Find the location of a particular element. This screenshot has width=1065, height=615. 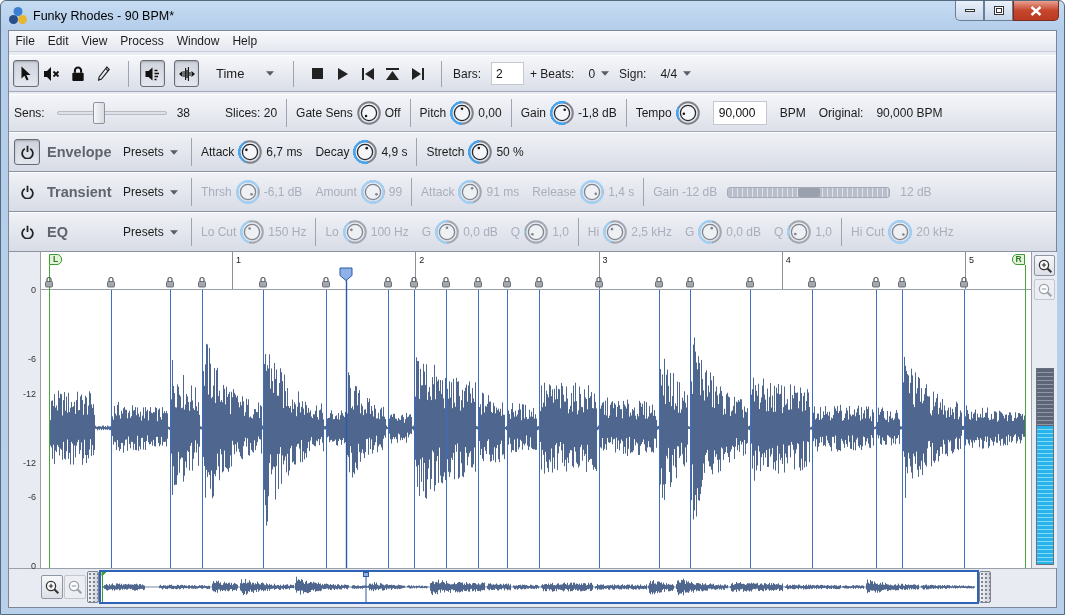

audition-toggle is located at coordinates (152, 73).